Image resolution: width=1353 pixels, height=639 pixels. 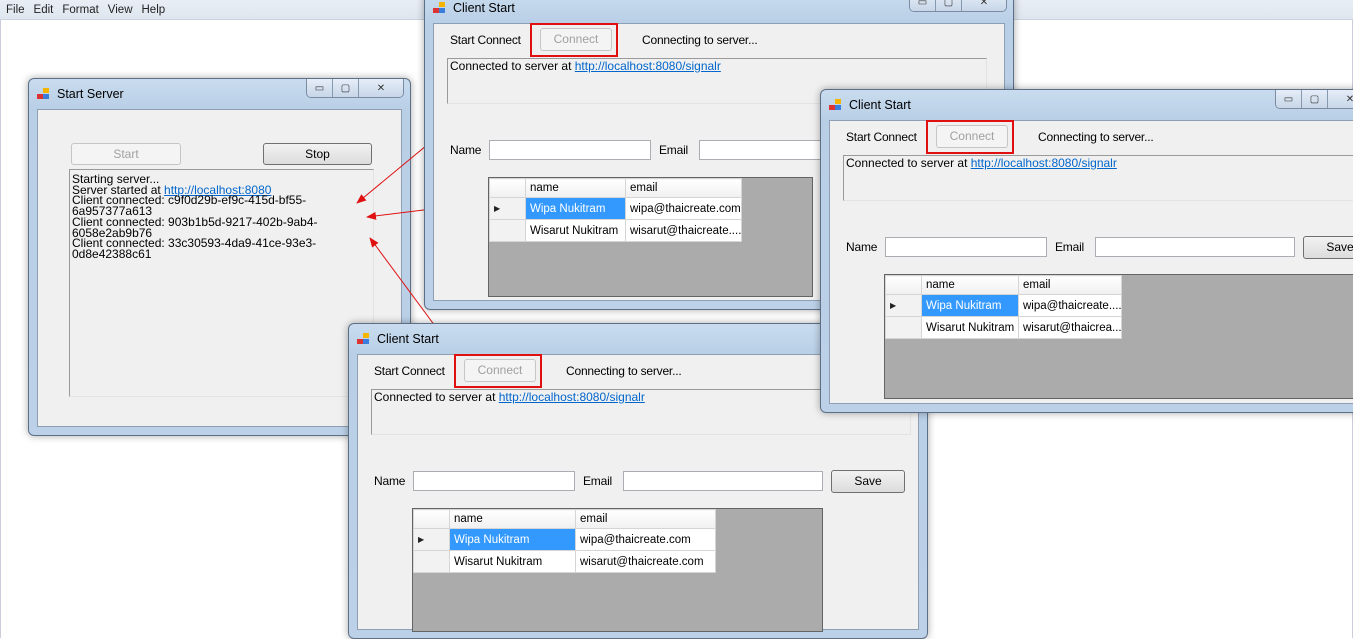 I want to click on menu-edit: Edit, so click(x=44, y=10).